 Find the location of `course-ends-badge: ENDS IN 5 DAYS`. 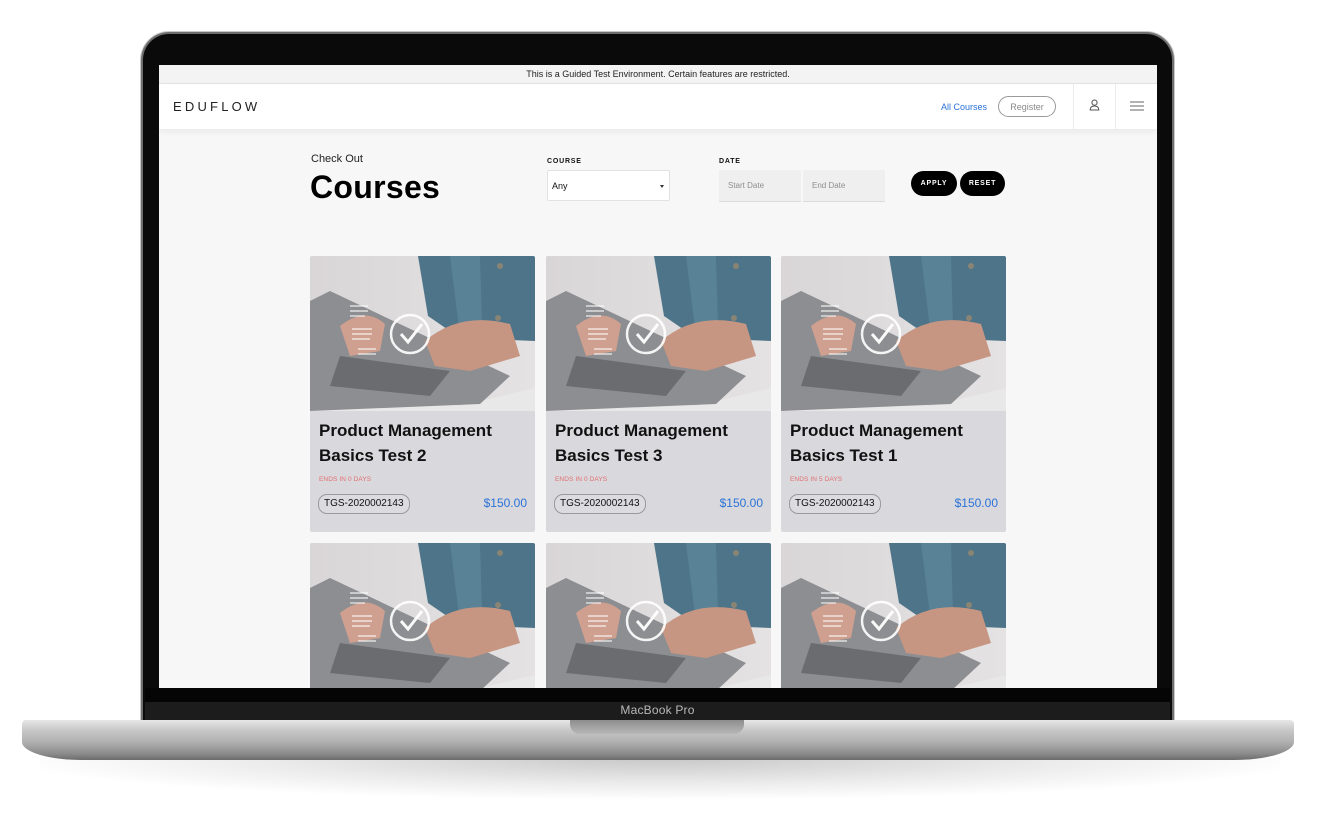

course-ends-badge: ENDS IN 5 DAYS is located at coordinates (816, 479).